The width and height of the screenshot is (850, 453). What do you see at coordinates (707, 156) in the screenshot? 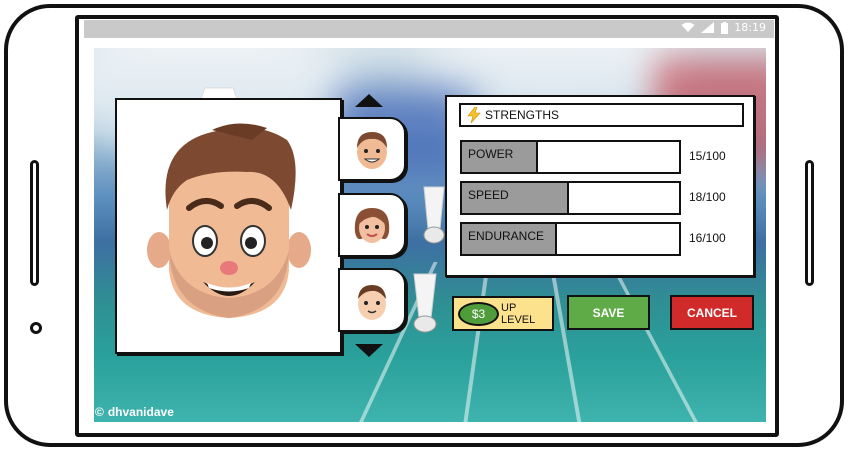
I see `stat-value: 15/100` at bounding box center [707, 156].